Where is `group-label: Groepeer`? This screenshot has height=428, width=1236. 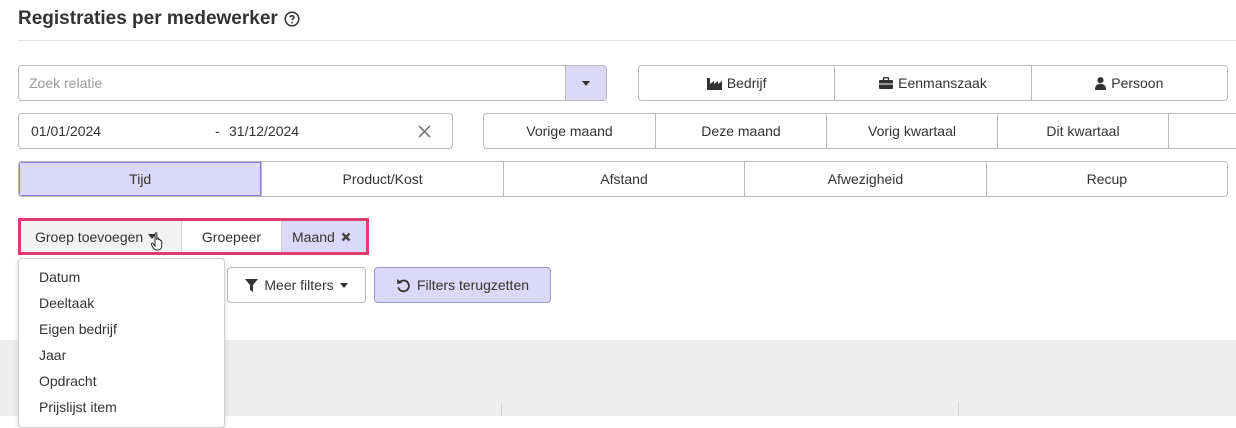
group-label: Groepeer is located at coordinates (232, 236).